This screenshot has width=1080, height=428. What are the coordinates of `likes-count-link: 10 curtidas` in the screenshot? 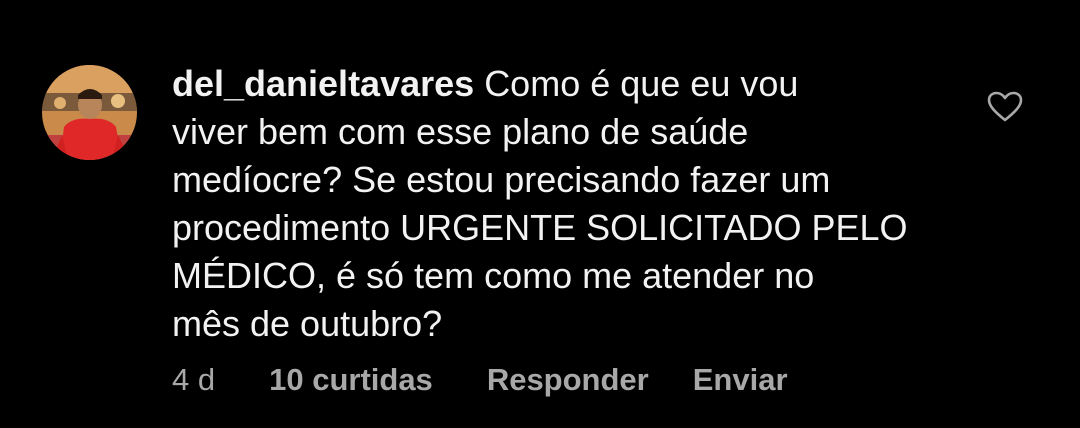 It's located at (351, 380).